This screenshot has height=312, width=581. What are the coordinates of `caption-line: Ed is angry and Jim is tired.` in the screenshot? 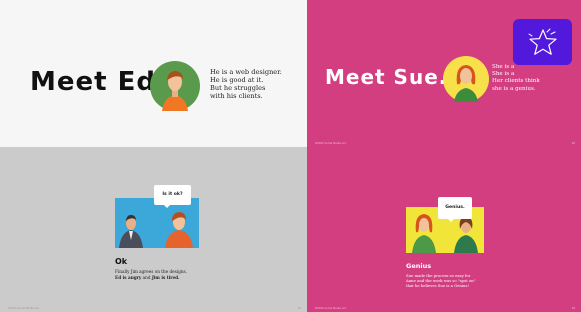 It's located at (151, 278).